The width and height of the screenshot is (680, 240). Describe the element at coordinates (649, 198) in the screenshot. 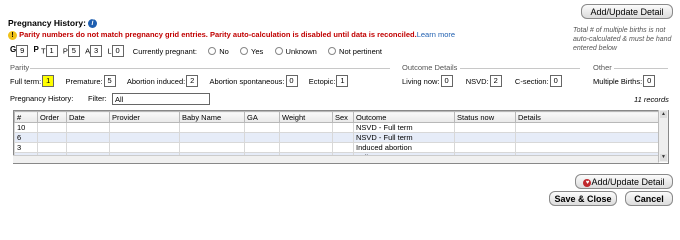

I see `cancel-button: Cancel` at that location.